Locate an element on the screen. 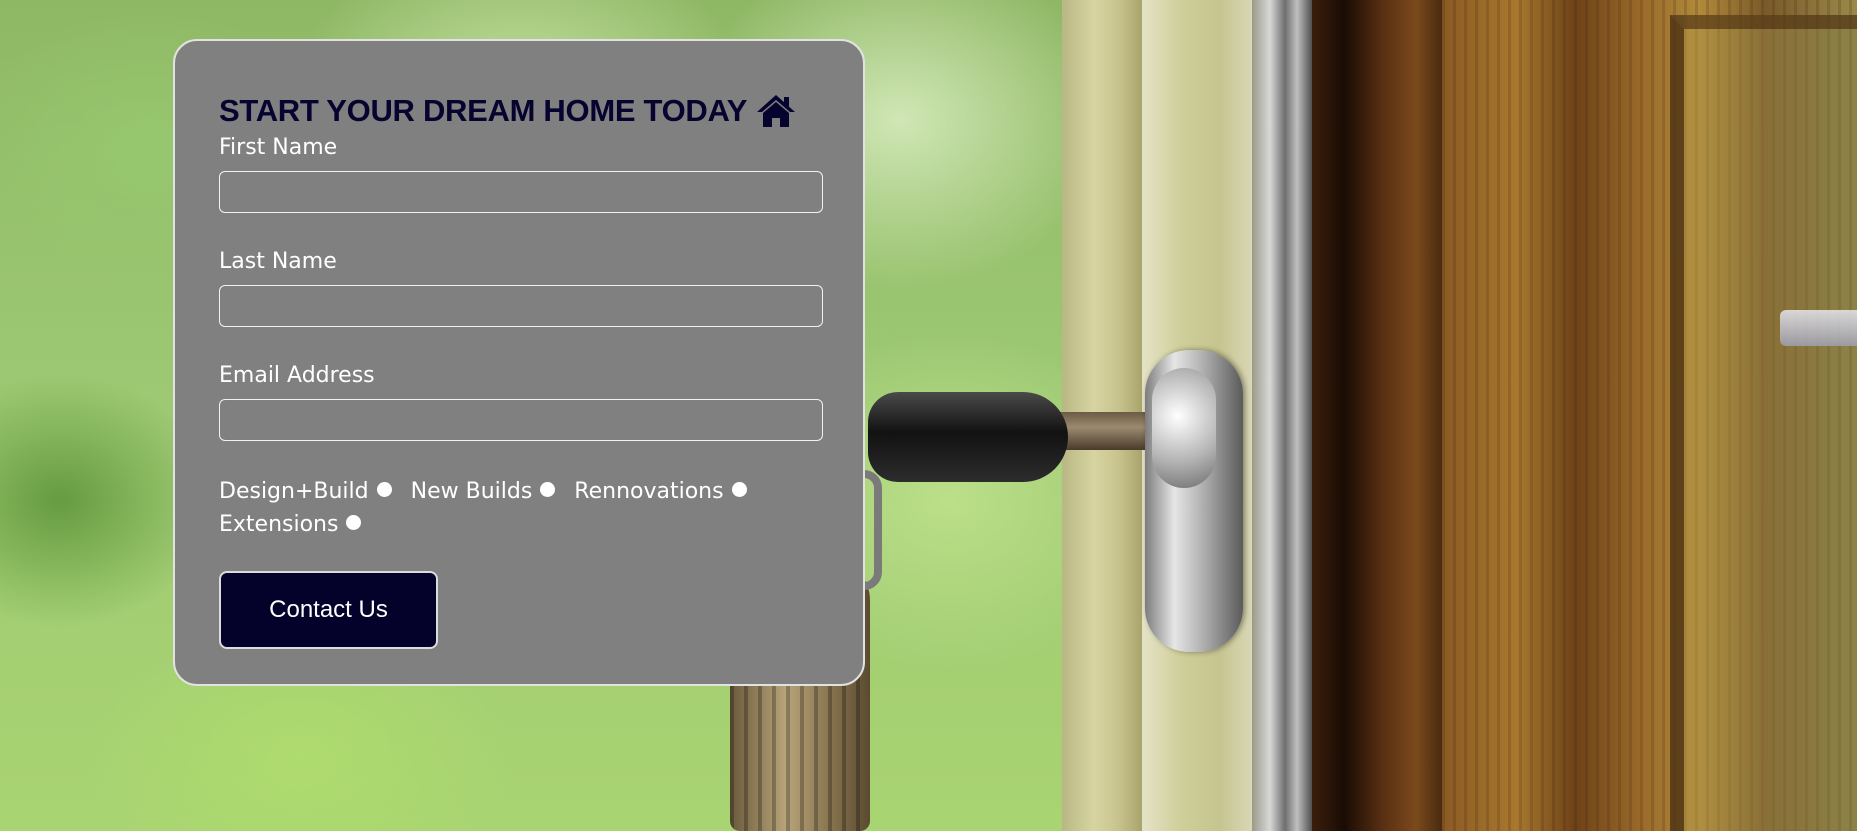 The image size is (1857, 831). form-title: START YOUR DREAM HOME TODAY is located at coordinates (519, 111).